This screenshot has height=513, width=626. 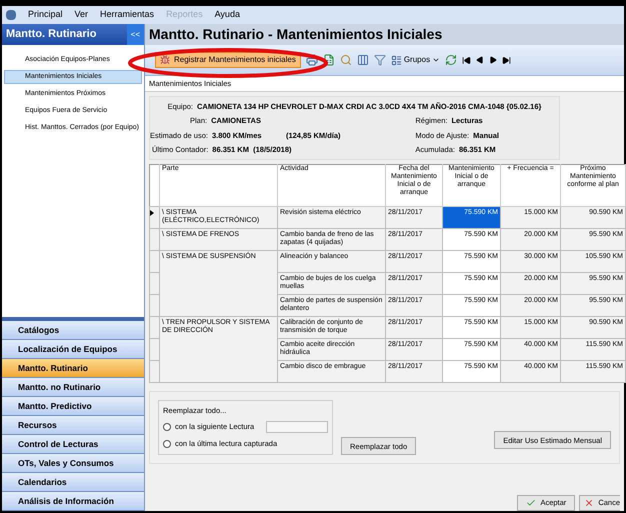 I want to click on nav-button: OTs, Vales y Consumos, so click(x=73, y=463).